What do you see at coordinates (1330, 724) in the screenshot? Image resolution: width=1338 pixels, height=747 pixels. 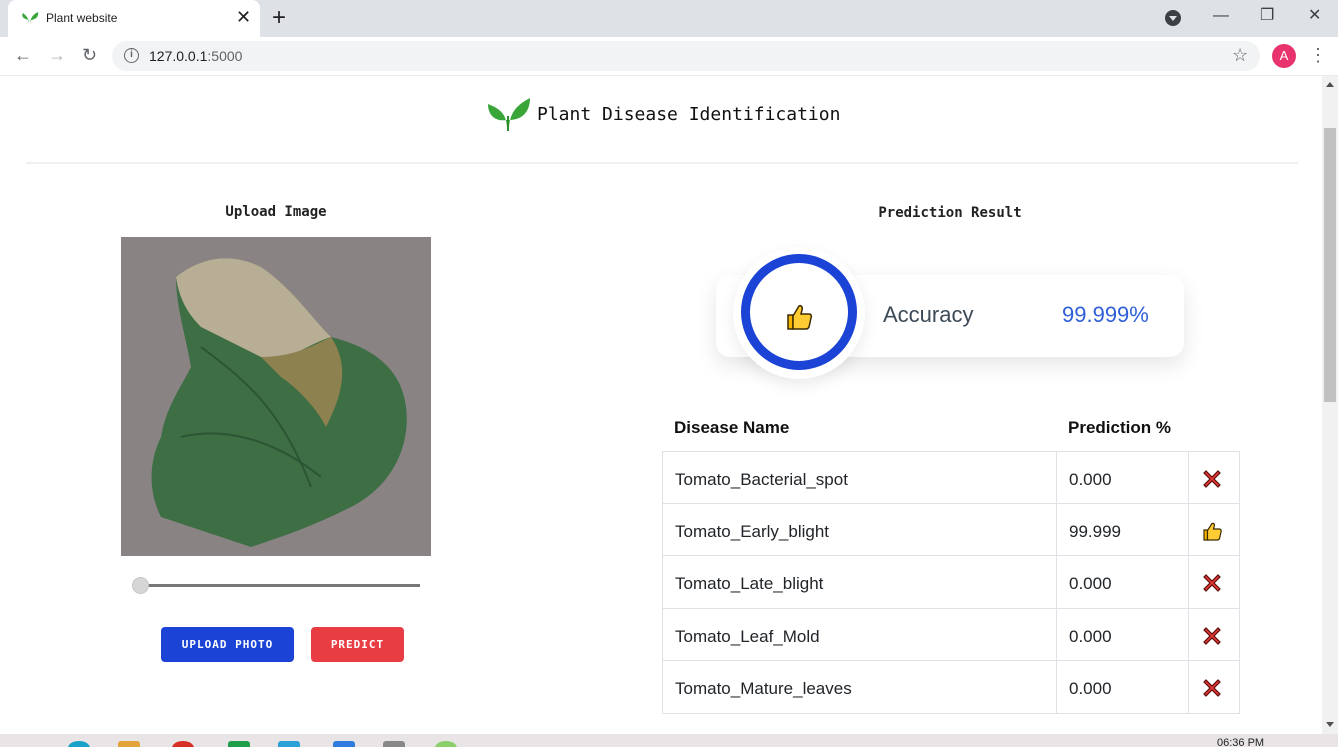 I see `scroll-down-icon` at bounding box center [1330, 724].